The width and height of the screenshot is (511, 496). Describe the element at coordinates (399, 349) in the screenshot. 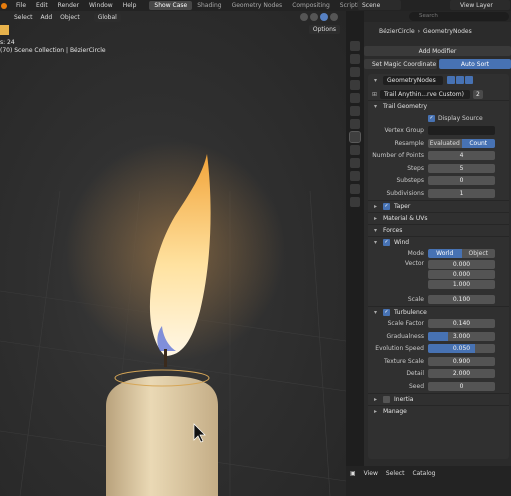

I see `evolution-label: Evolution Speed` at that location.